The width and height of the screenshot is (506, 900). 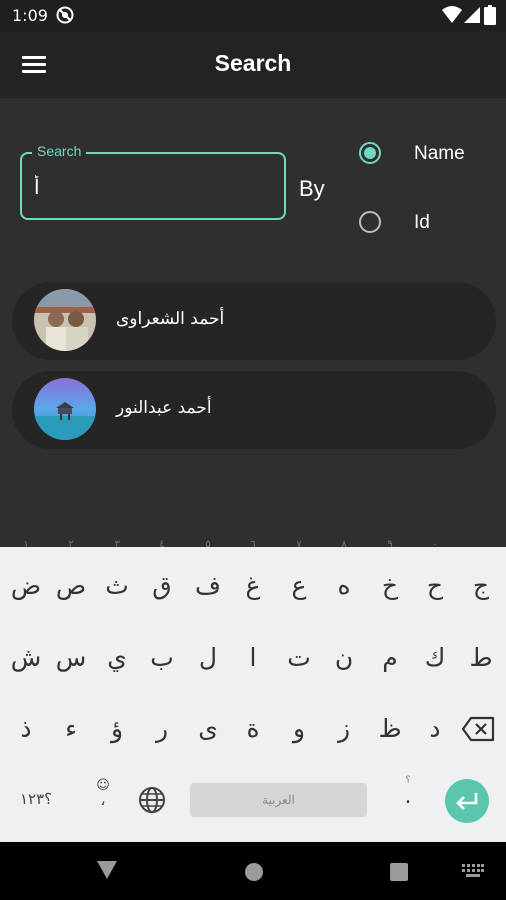 What do you see at coordinates (36, 799) in the screenshot?
I see `numbers-key: ؟١٢٣` at bounding box center [36, 799].